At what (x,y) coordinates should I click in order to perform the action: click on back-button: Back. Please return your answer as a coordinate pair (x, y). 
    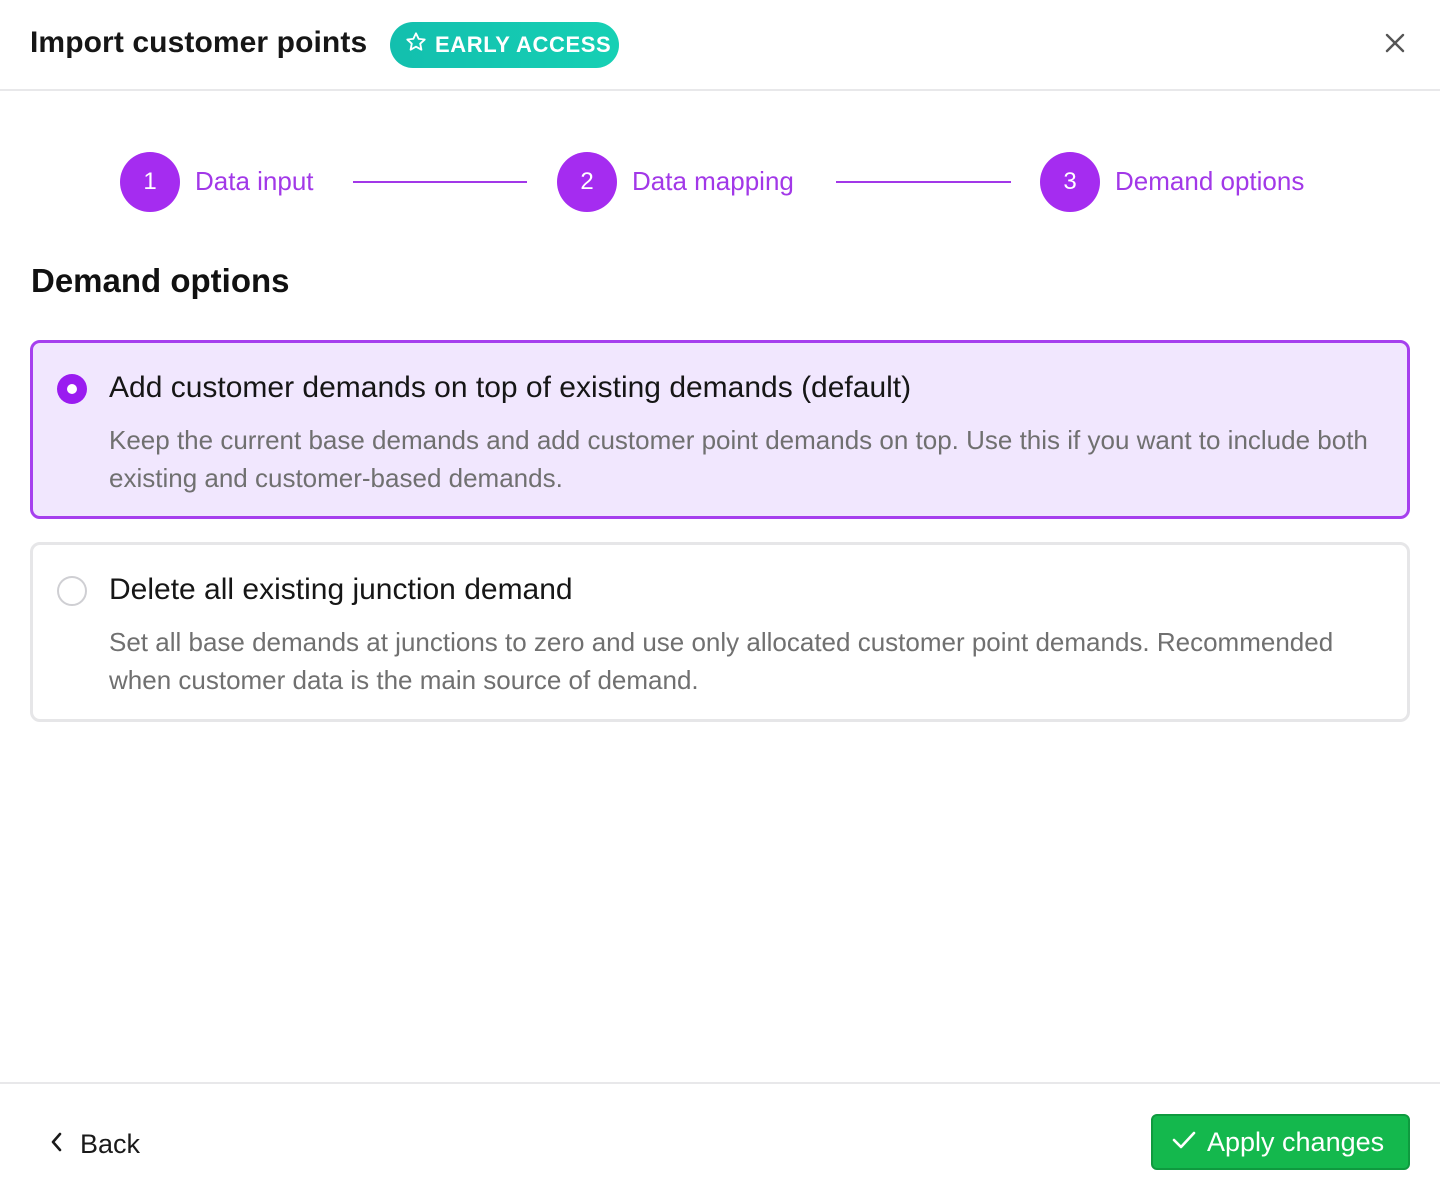
    Looking at the image, I should click on (95, 1144).